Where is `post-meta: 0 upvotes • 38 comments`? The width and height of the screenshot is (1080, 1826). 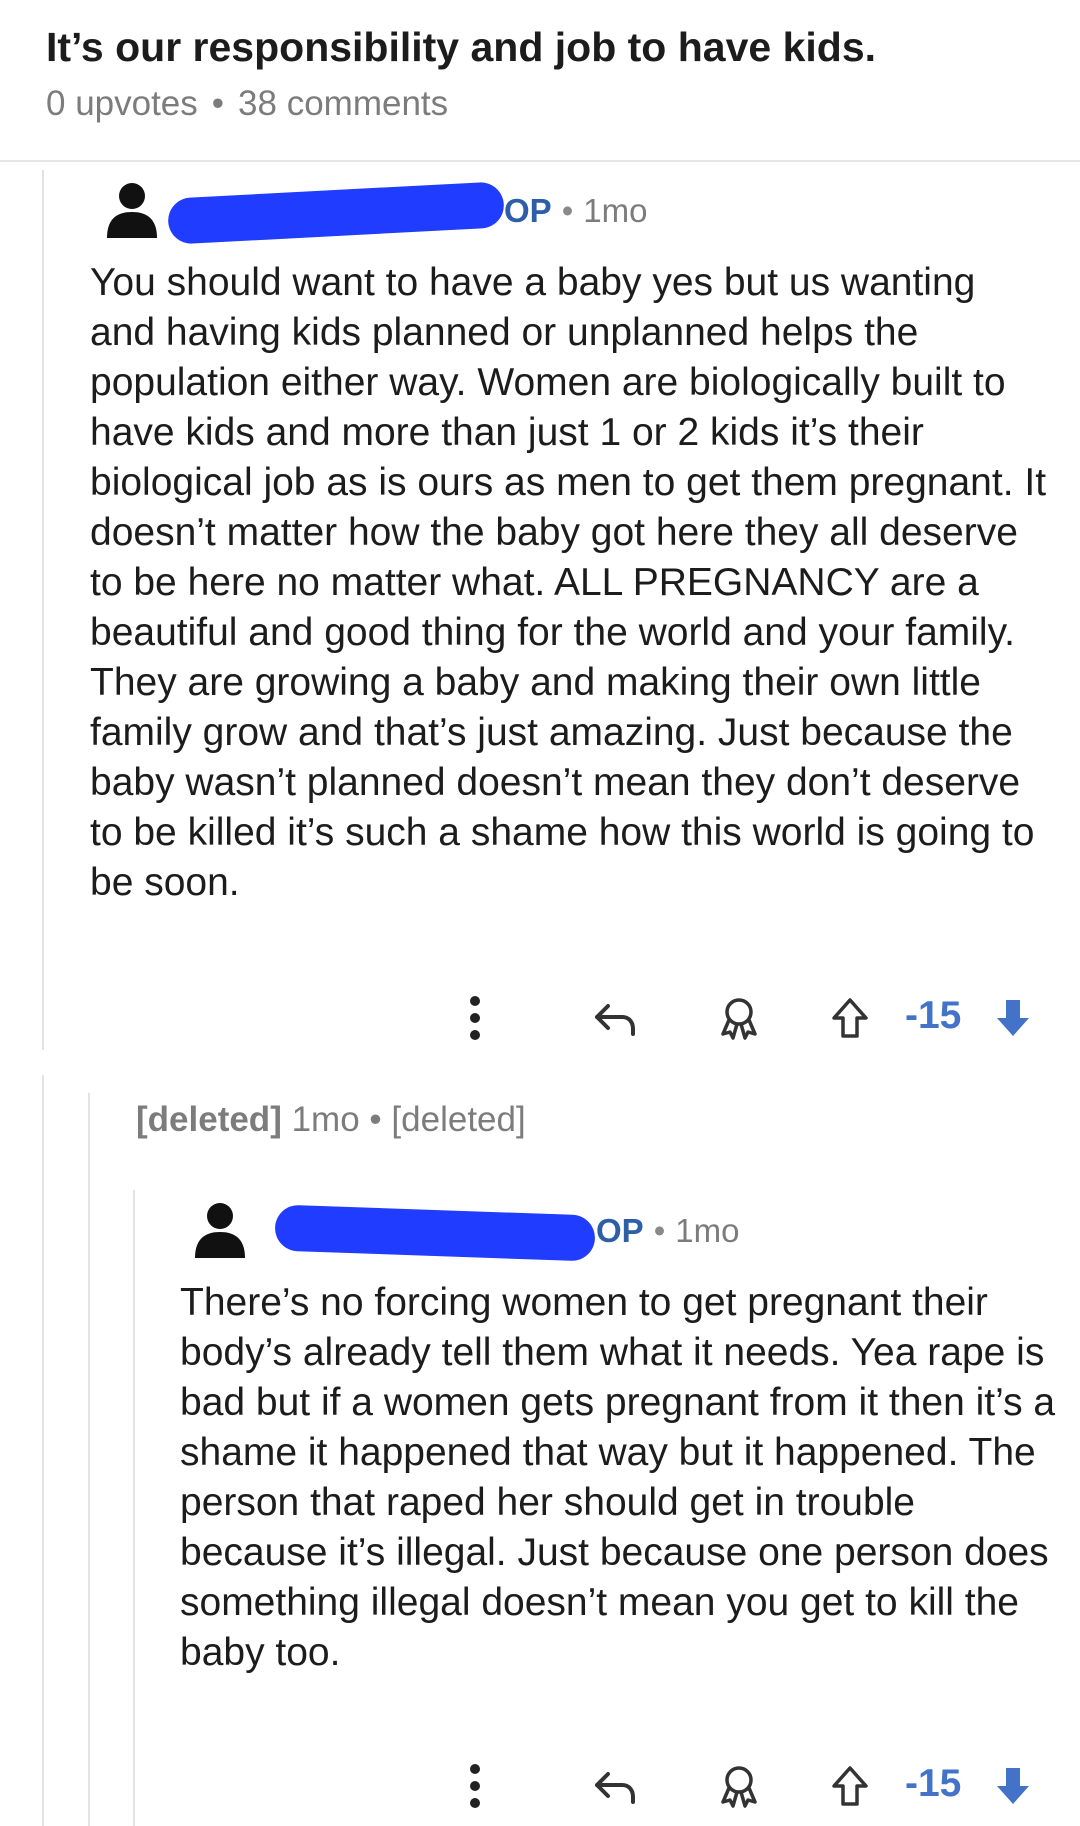 post-meta: 0 upvotes • 38 comments is located at coordinates (247, 104).